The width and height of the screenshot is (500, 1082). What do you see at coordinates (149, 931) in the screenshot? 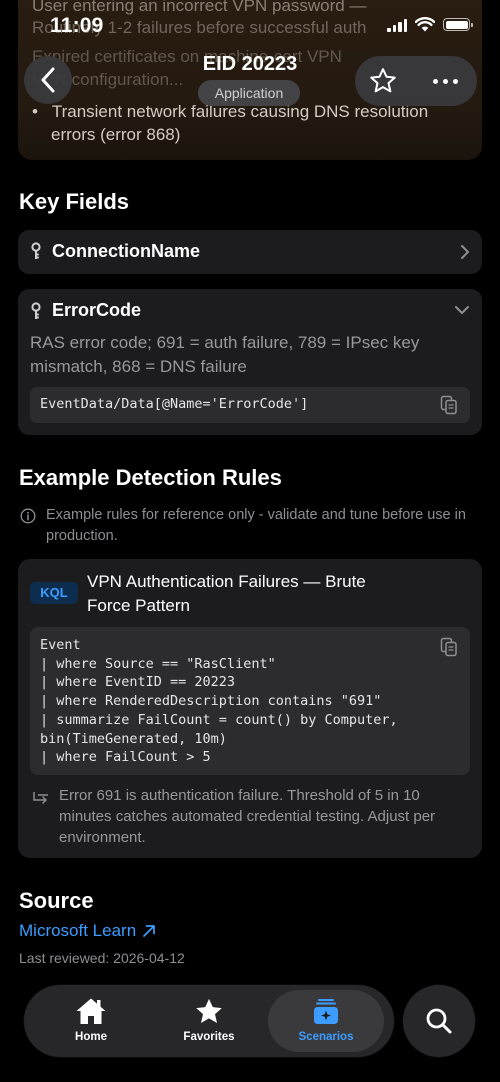
I see `external-link-icon` at bounding box center [149, 931].